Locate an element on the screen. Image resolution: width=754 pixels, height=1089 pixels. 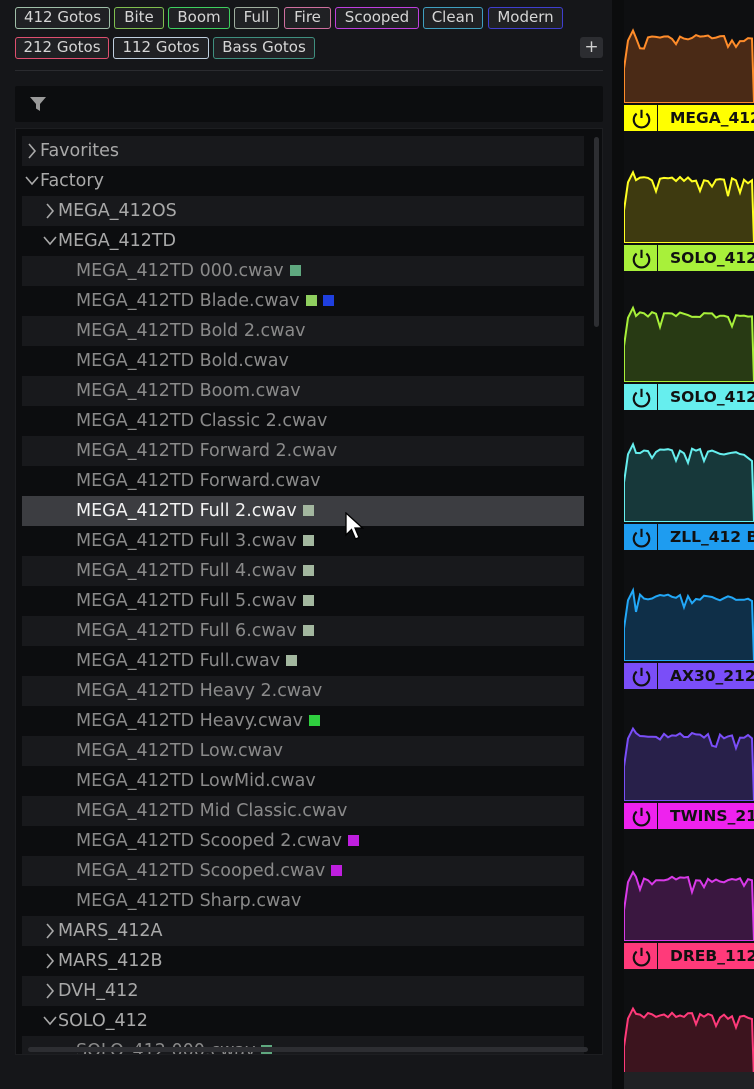
mouse-cursor-icon is located at coordinates (355, 526).